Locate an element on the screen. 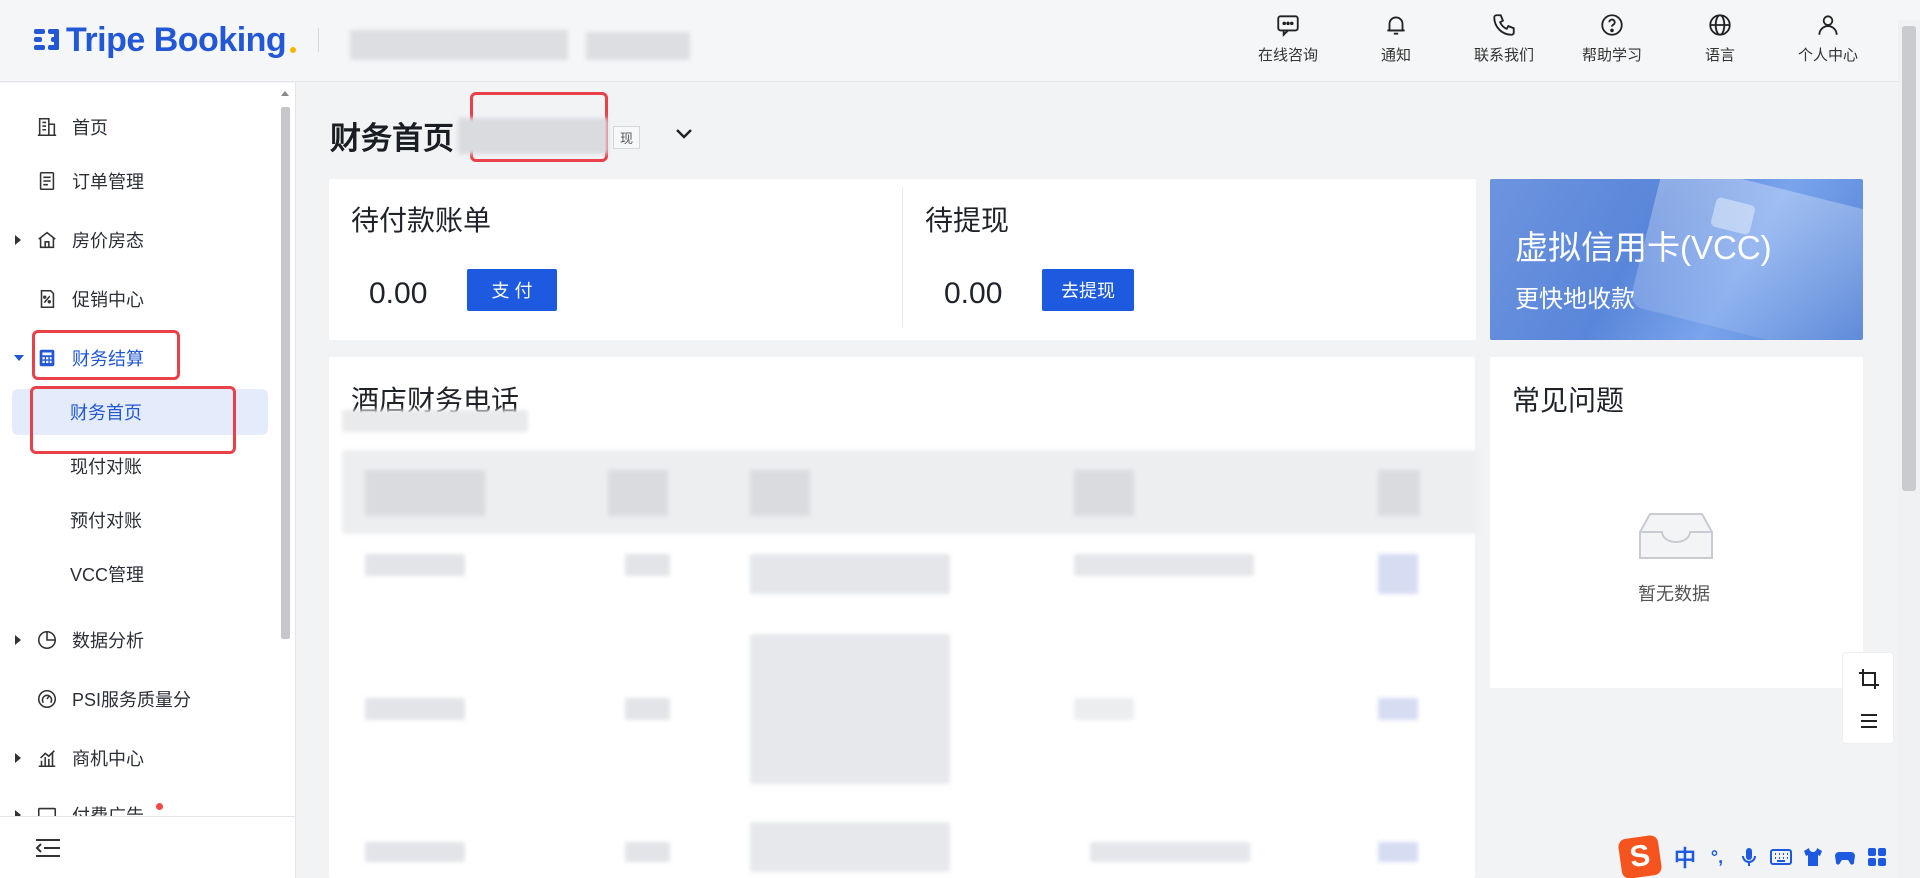  hotel-name-redacted is located at coordinates (459, 45).